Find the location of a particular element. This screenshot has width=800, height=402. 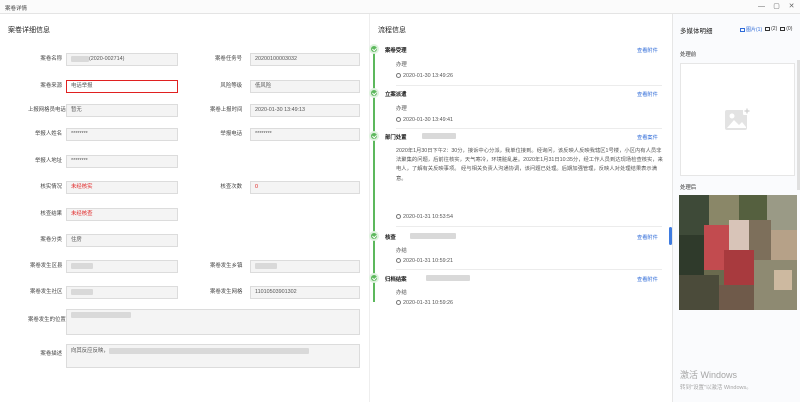

step-time: 2020-01-30 13:49:41 is located at coordinates (424, 120).